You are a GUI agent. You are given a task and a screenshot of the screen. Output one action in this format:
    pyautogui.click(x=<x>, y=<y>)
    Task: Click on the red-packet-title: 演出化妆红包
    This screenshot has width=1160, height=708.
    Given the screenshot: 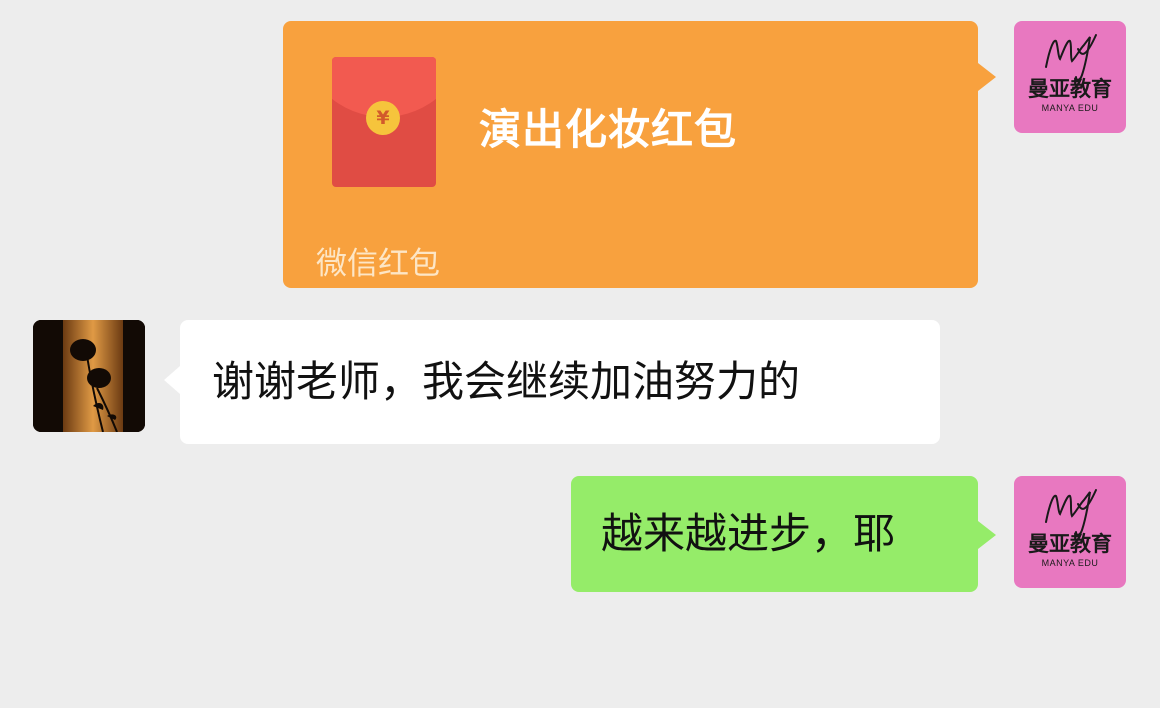 What is the action you would take?
    pyautogui.click(x=608, y=129)
    